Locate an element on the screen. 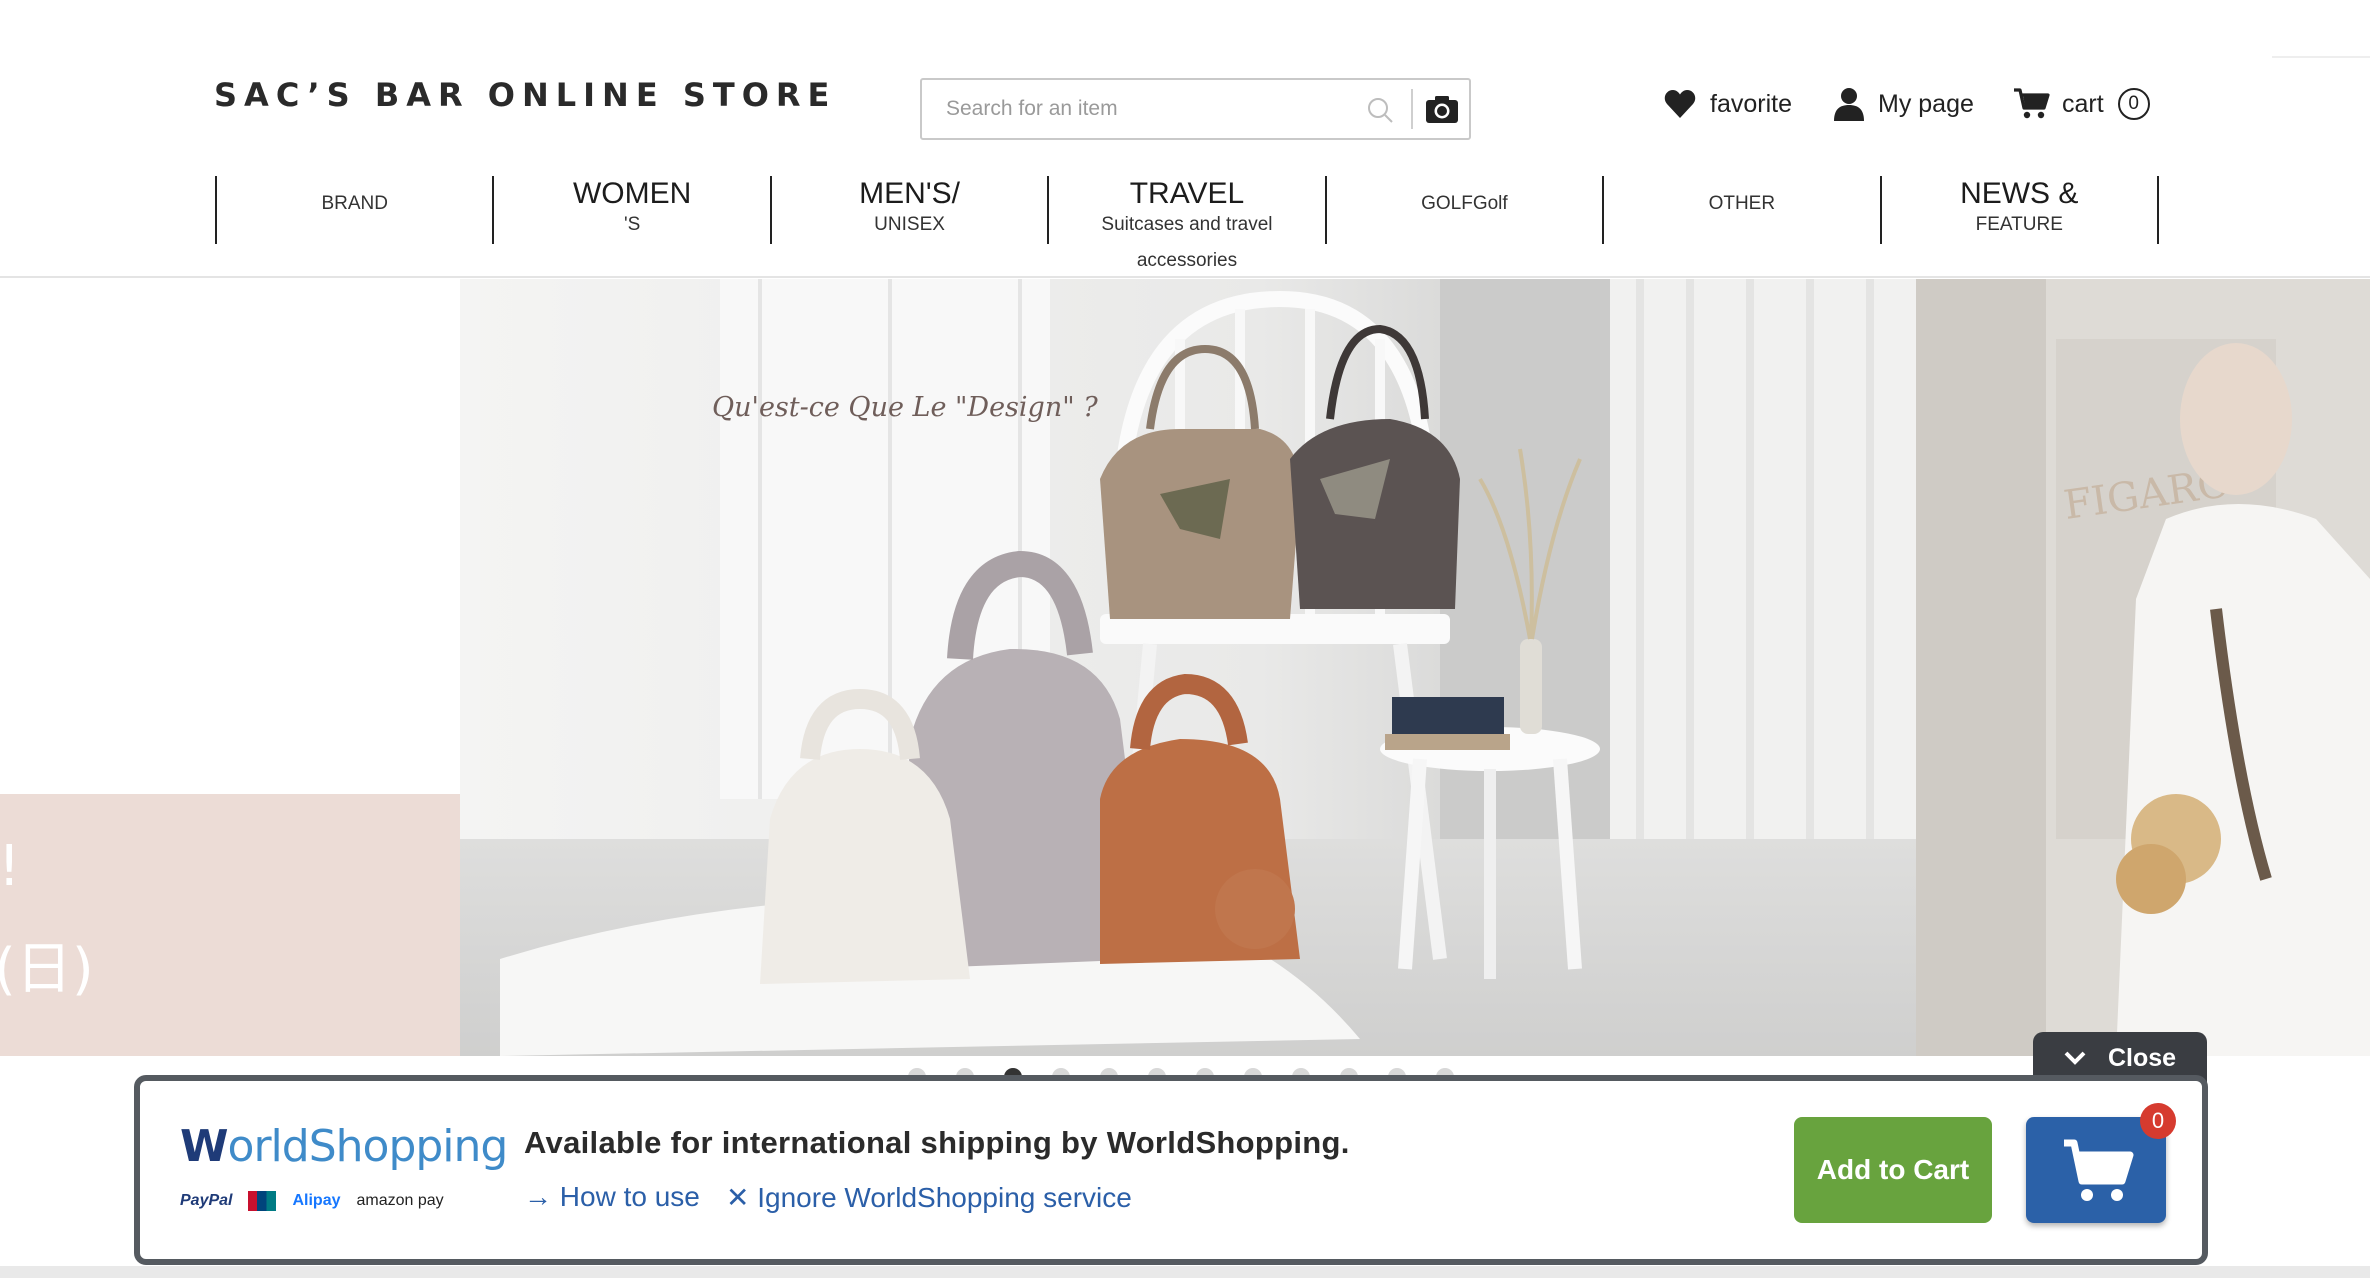 This screenshot has height=1278, width=2370. slide-previous: ! (日) is located at coordinates (230, 667).